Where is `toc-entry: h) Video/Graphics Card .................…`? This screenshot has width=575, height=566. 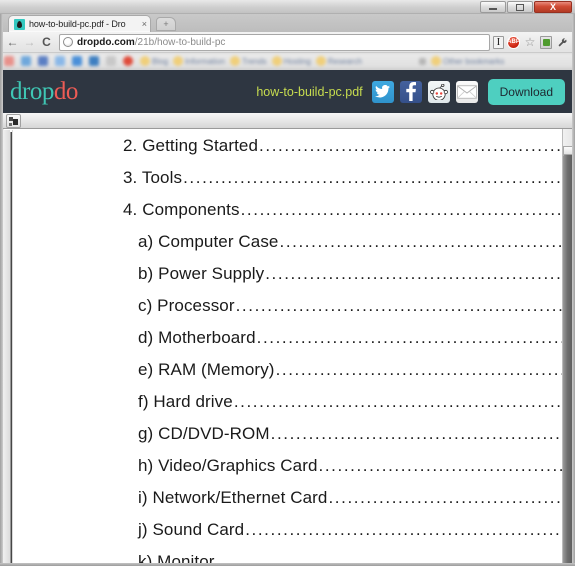
toc-entry: h) Video/Graphics Card .................… is located at coordinates (288, 466).